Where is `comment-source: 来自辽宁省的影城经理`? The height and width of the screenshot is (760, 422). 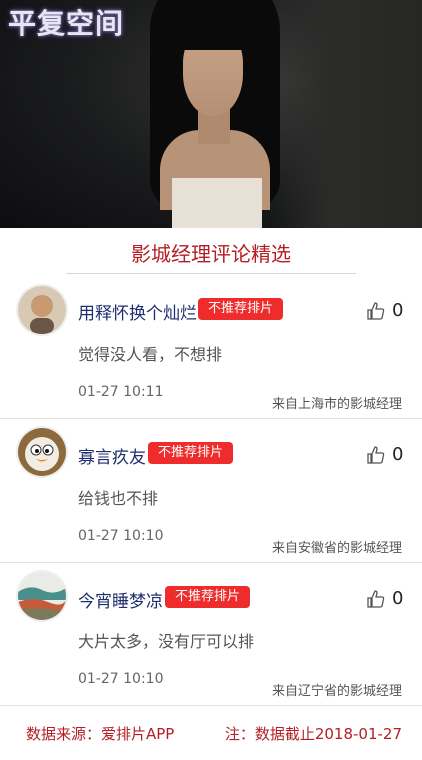
comment-source: 来自辽宁省的影城经理 is located at coordinates (336, 691).